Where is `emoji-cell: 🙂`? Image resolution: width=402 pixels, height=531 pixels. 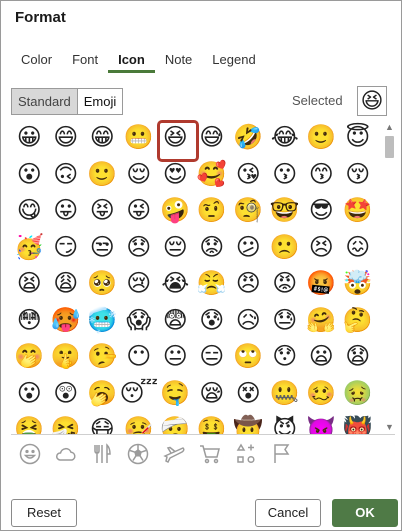 emoji-cell: 🙂 is located at coordinates (321, 138).